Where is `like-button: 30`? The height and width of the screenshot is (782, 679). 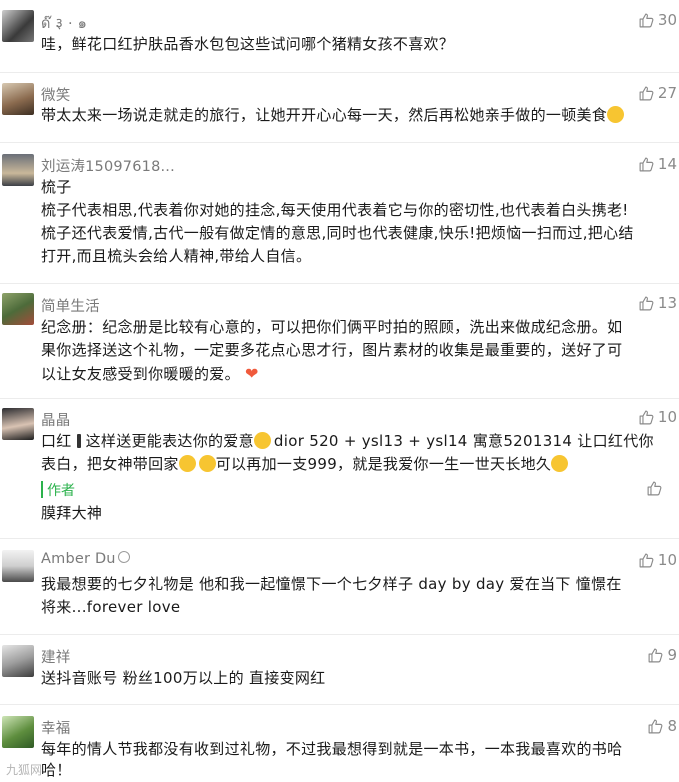
like-button: 30 is located at coordinates (657, 20).